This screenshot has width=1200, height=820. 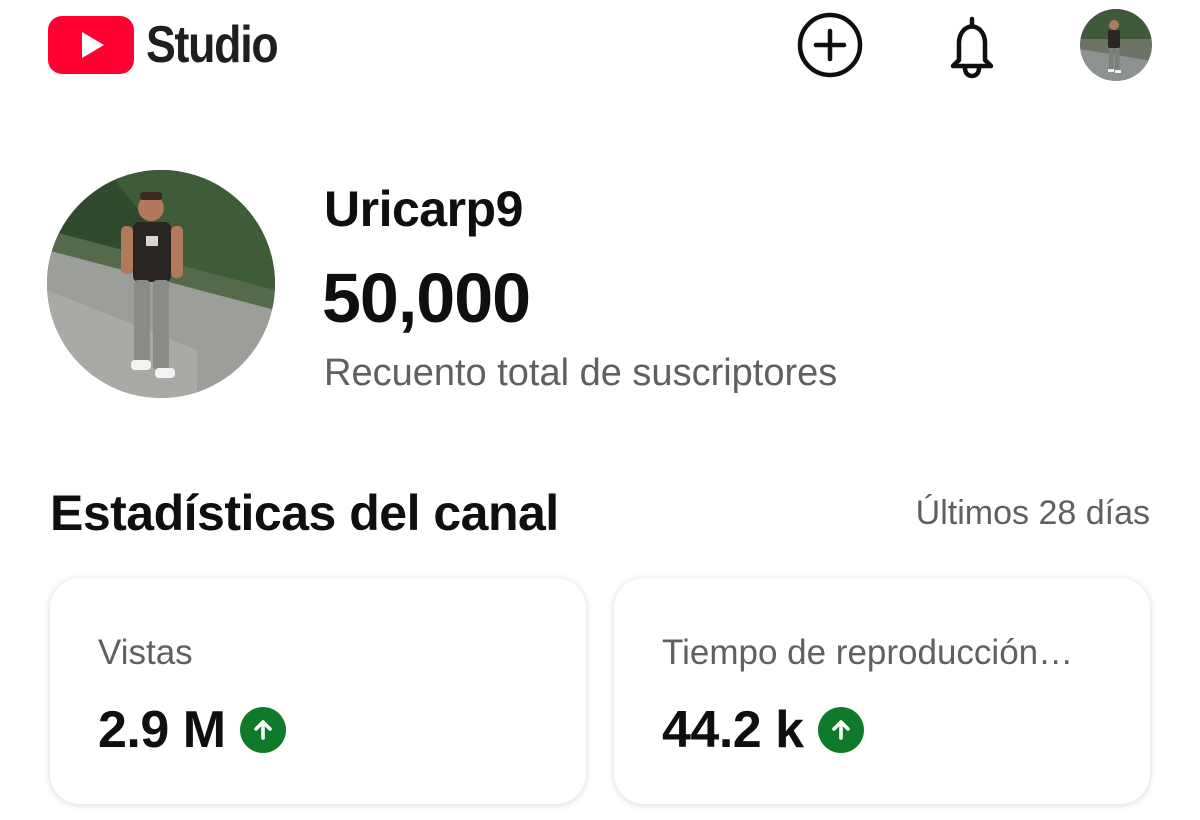 What do you see at coordinates (1116, 45) in the screenshot?
I see `account-avatar` at bounding box center [1116, 45].